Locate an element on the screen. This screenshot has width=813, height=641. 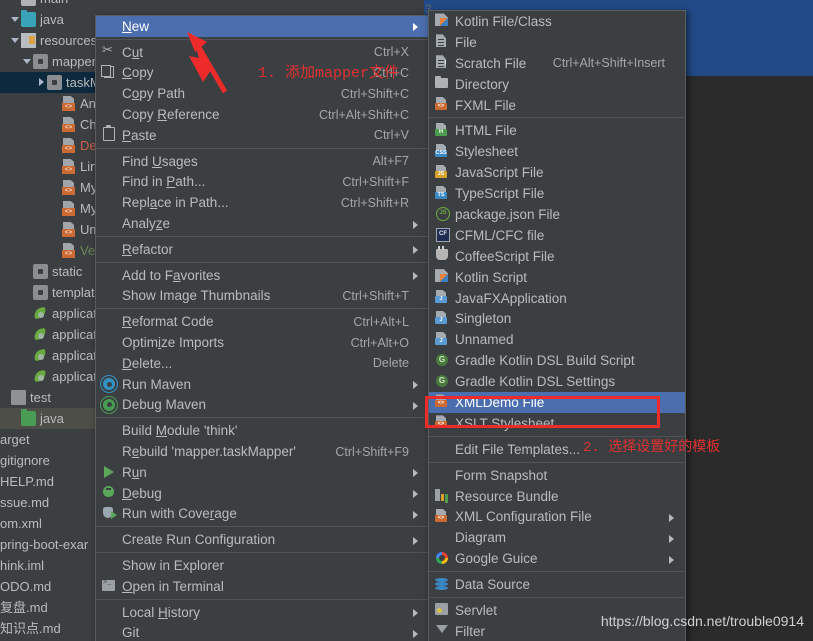
tree-file-odo-md: ODO.md is located at coordinates (48, 586).